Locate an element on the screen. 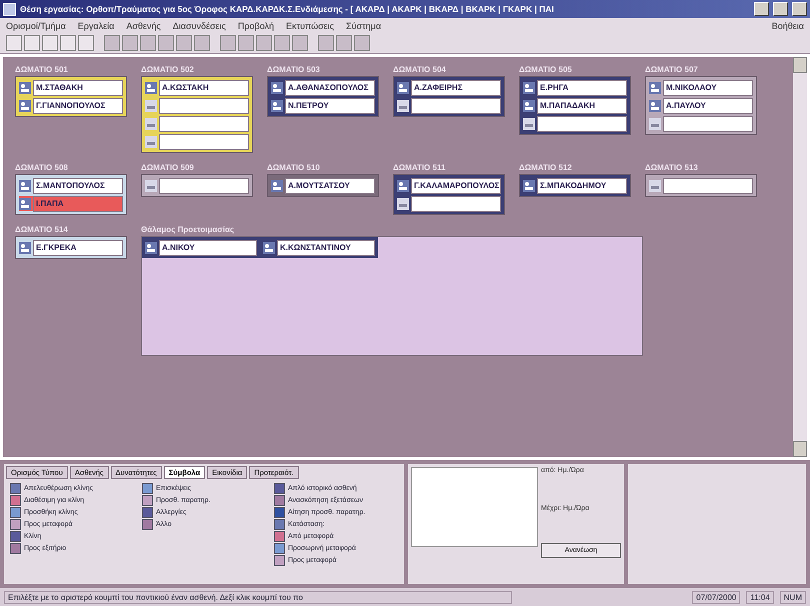 The width and height of the screenshot is (810, 606). bed-field: Ε.ΡΗΓΑ is located at coordinates (582, 88).